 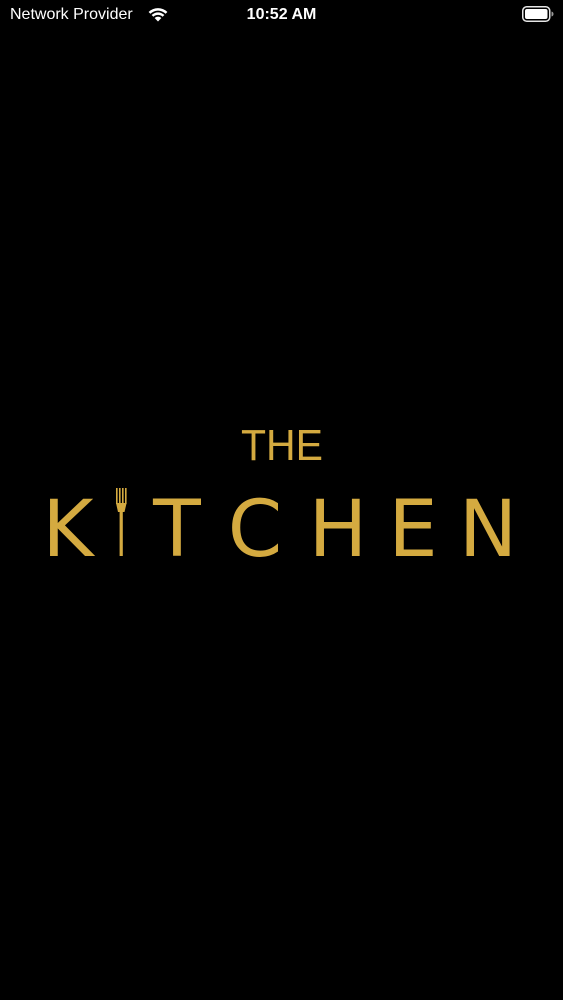 What do you see at coordinates (255, 530) in the screenshot?
I see `logo-letter-c: C` at bounding box center [255, 530].